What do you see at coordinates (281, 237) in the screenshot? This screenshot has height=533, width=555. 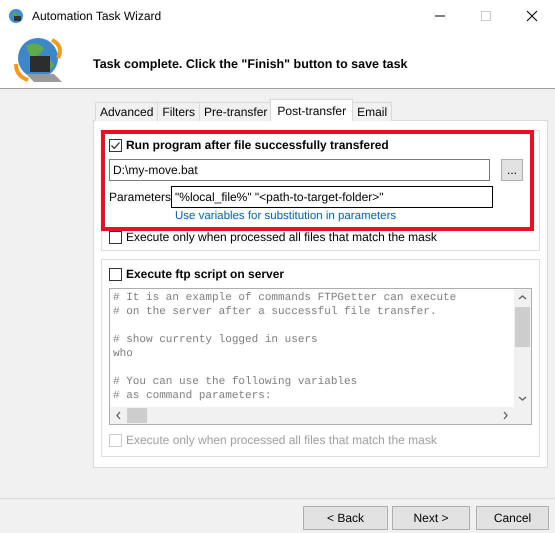 I see `checkbox-label: Execute only when processed all files that match the mask` at bounding box center [281, 237].